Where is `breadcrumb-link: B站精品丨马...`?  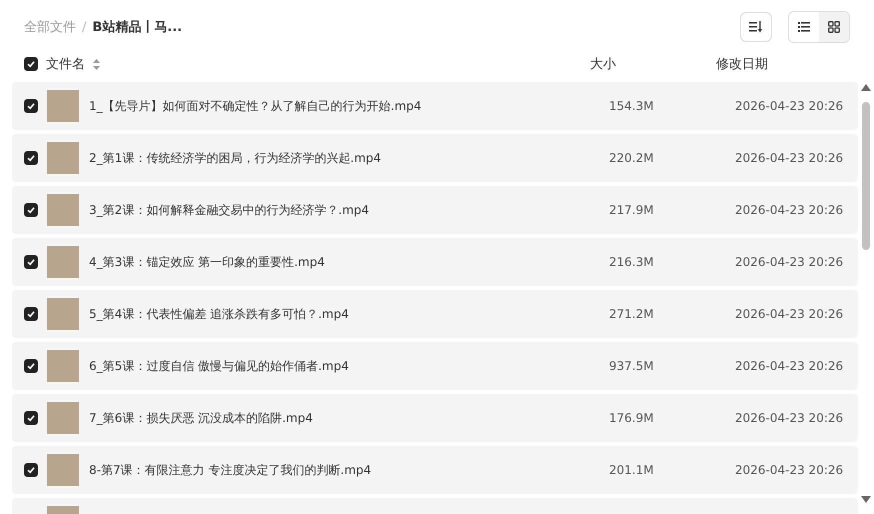 breadcrumb-link: B站精品丨马... is located at coordinates (137, 27).